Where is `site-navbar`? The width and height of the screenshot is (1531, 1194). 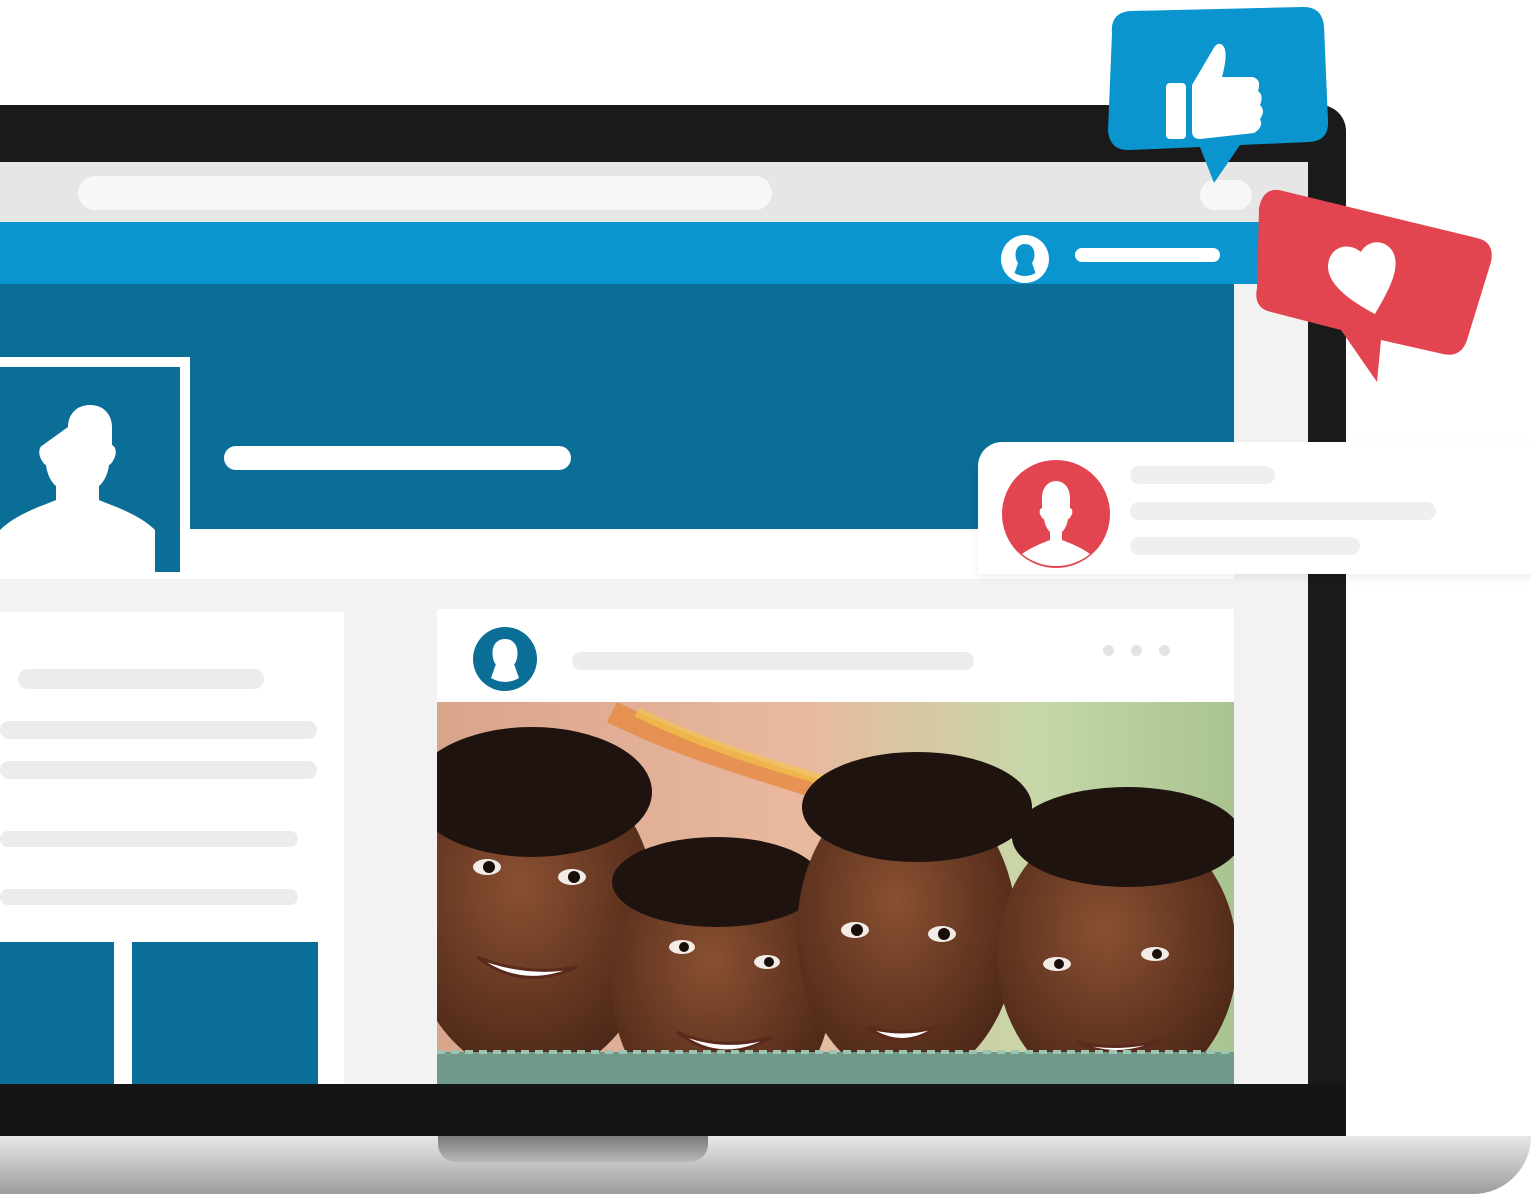
site-navbar is located at coordinates (654, 253).